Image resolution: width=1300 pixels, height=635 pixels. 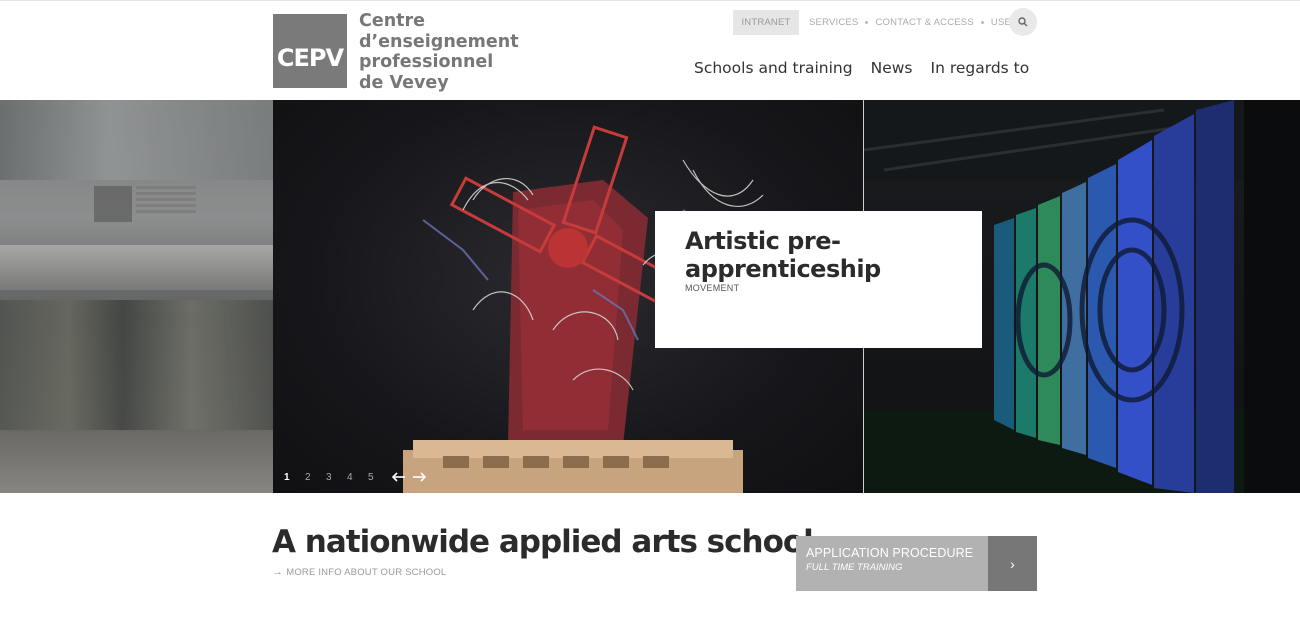 I want to click on pager-dot-4: 4, so click(x=357, y=477).